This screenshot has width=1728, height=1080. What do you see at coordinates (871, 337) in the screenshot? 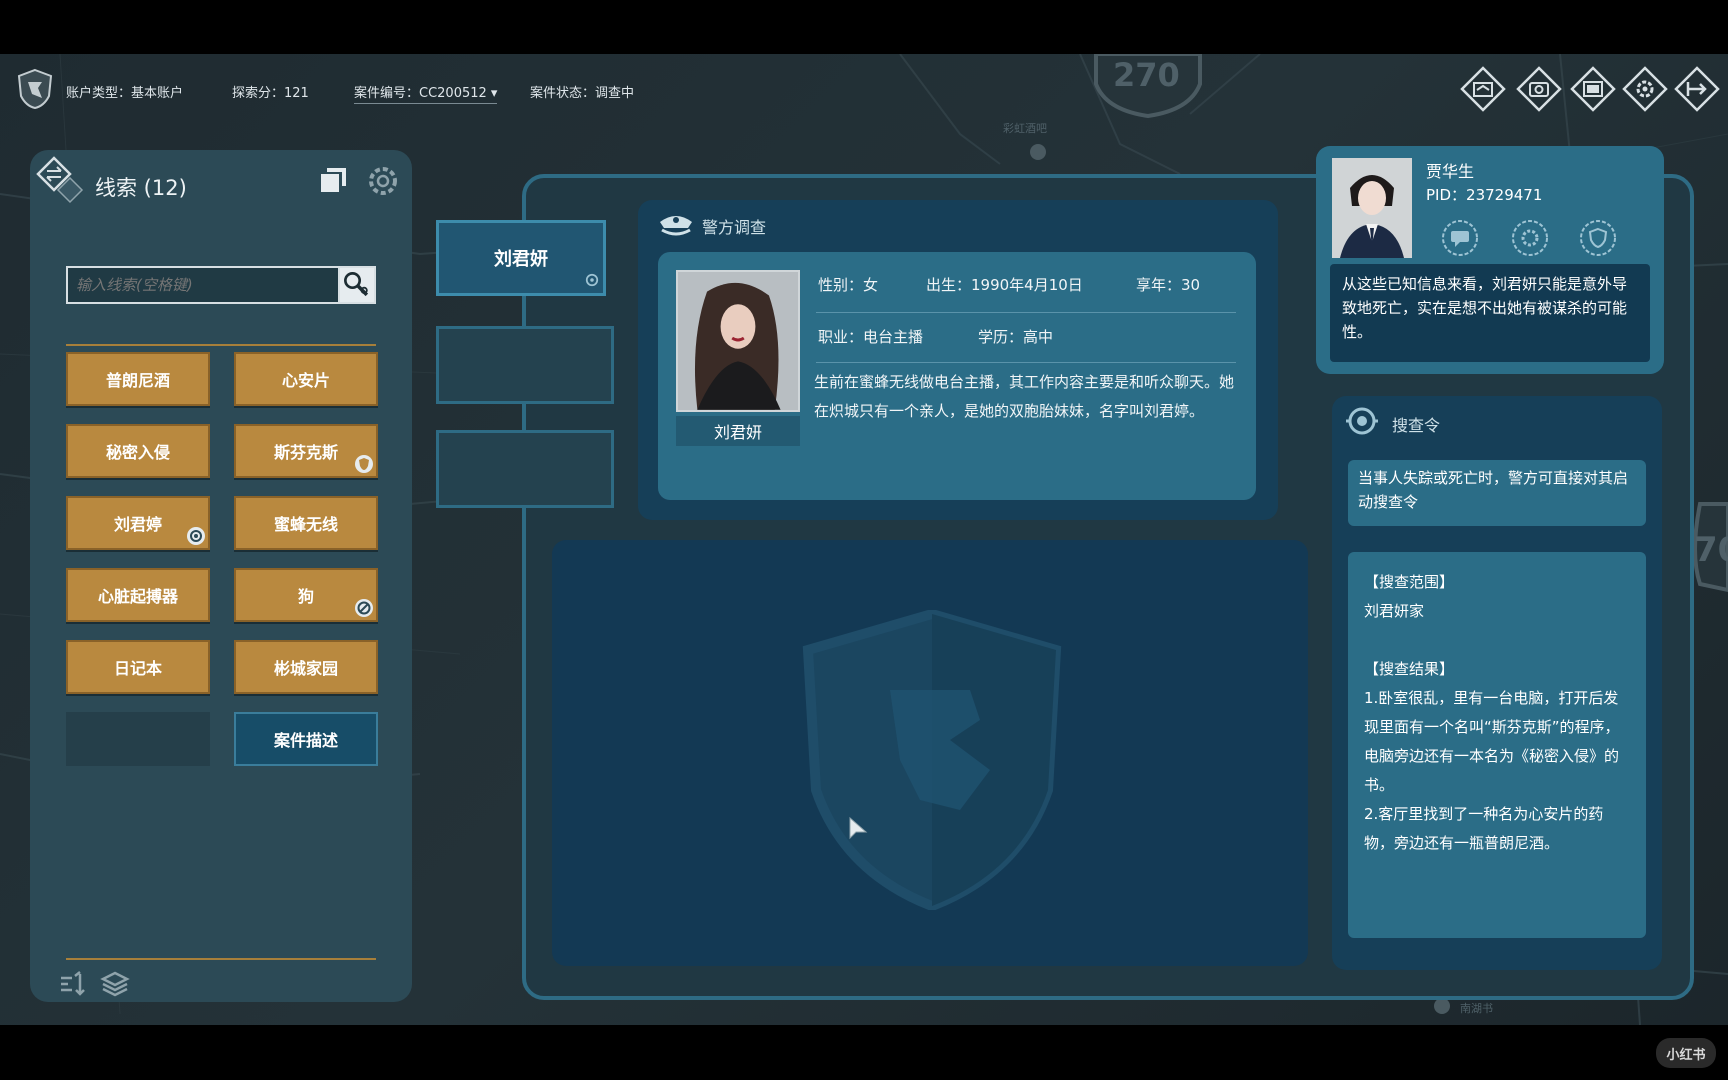
I see `victim-job: 职业：电台主播` at bounding box center [871, 337].